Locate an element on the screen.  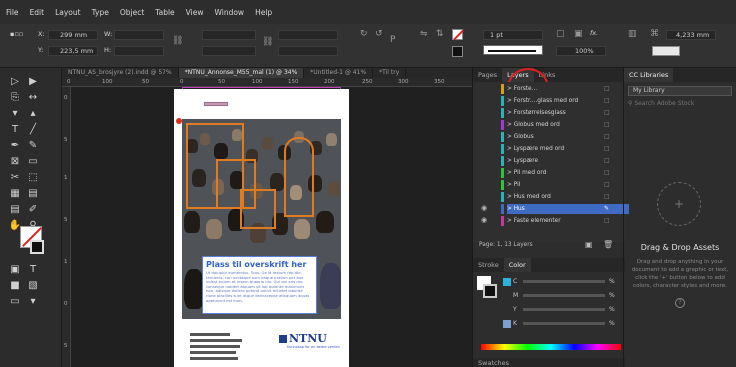
gradient-swatch-tool-icon: ▦ is located at coordinates (15, 194).